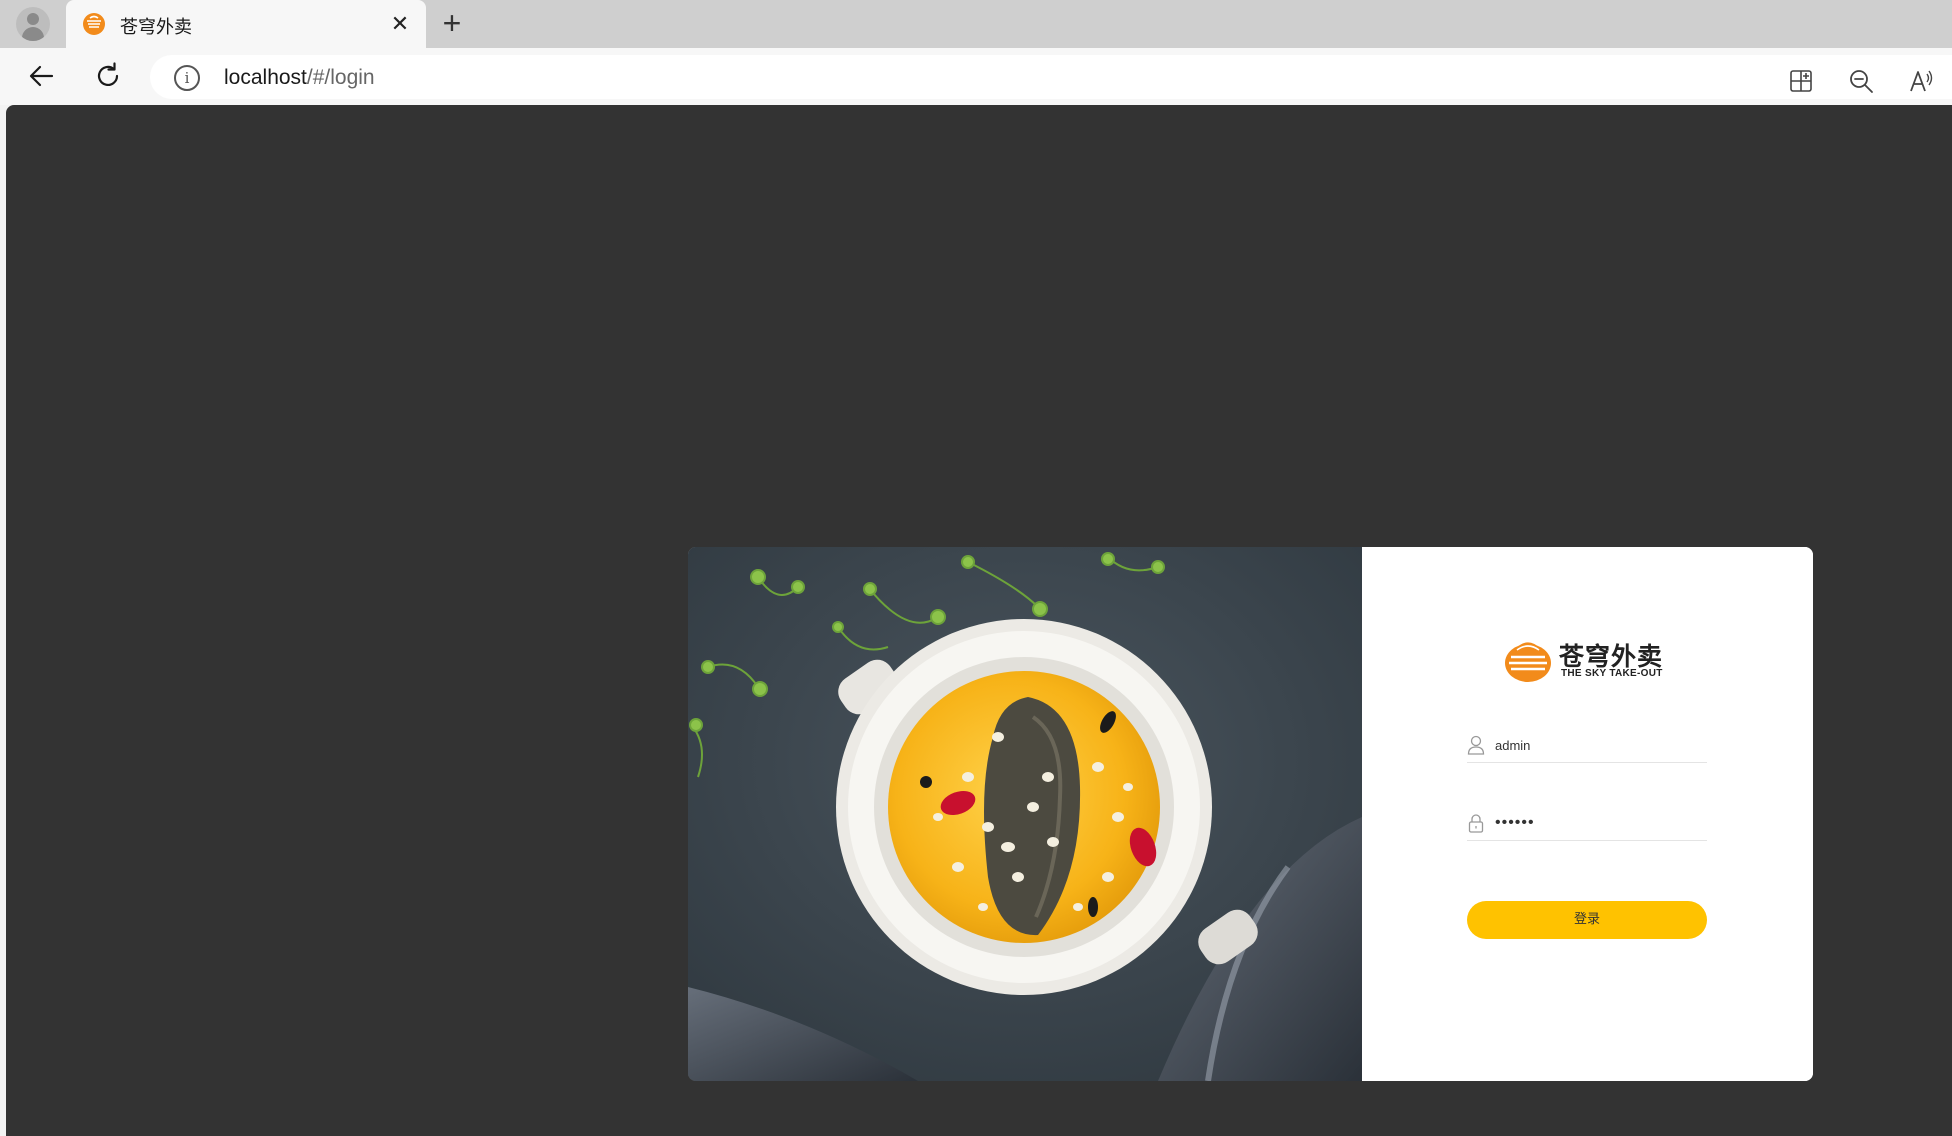  I want to click on lock-icon, so click(1476, 823).